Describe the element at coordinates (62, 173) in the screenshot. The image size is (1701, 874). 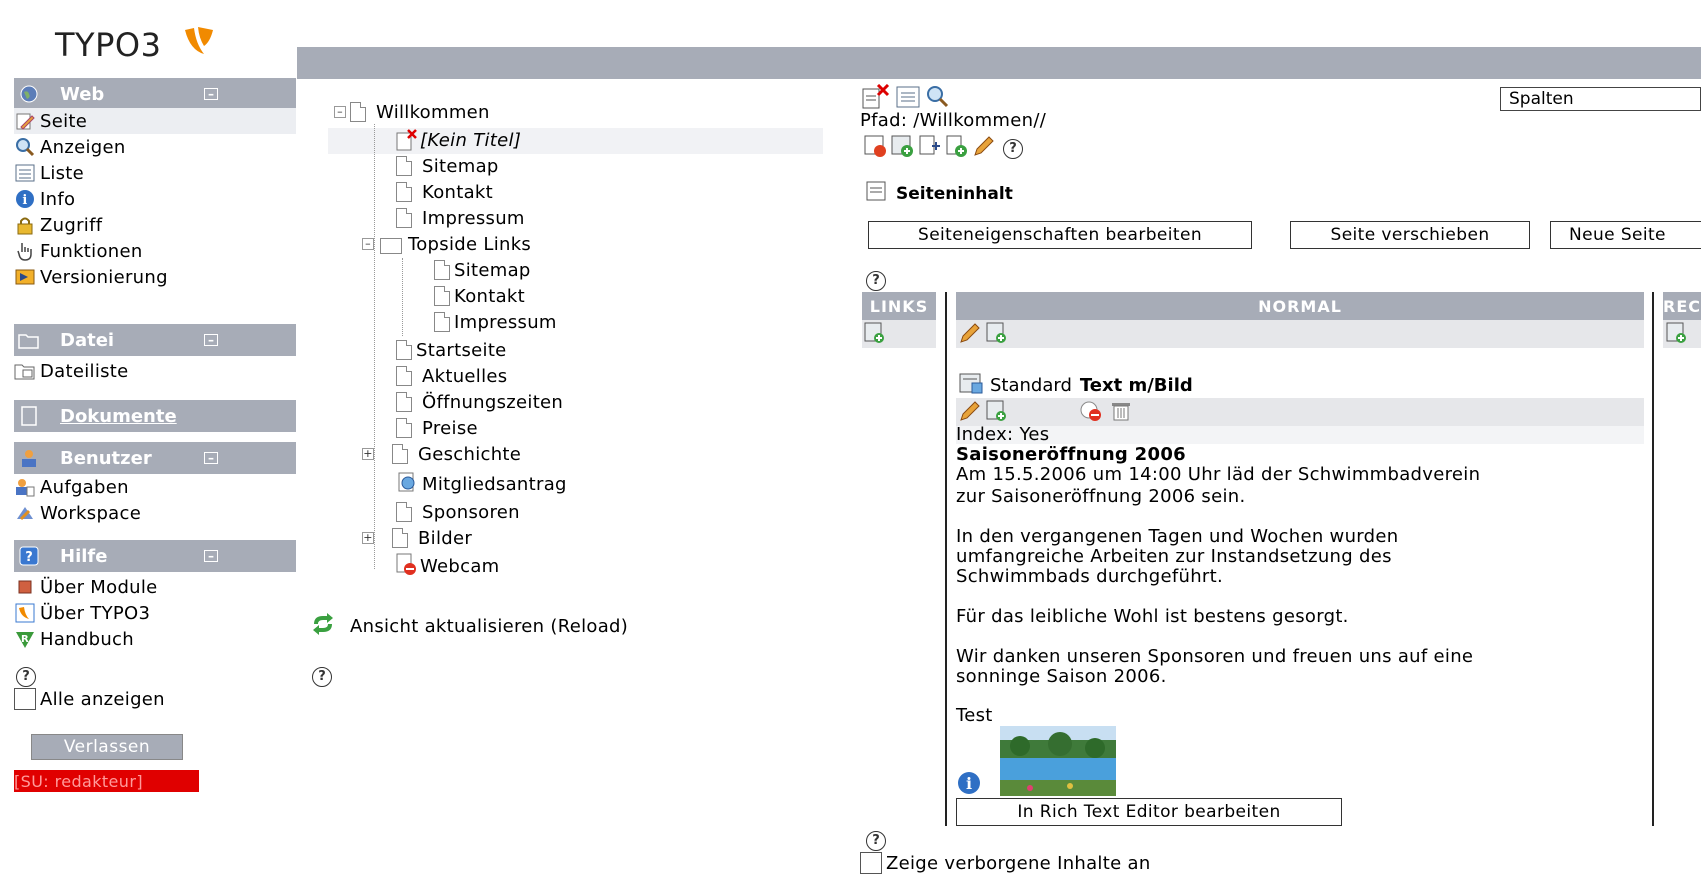
I see `menu-item-label: Liste` at that location.